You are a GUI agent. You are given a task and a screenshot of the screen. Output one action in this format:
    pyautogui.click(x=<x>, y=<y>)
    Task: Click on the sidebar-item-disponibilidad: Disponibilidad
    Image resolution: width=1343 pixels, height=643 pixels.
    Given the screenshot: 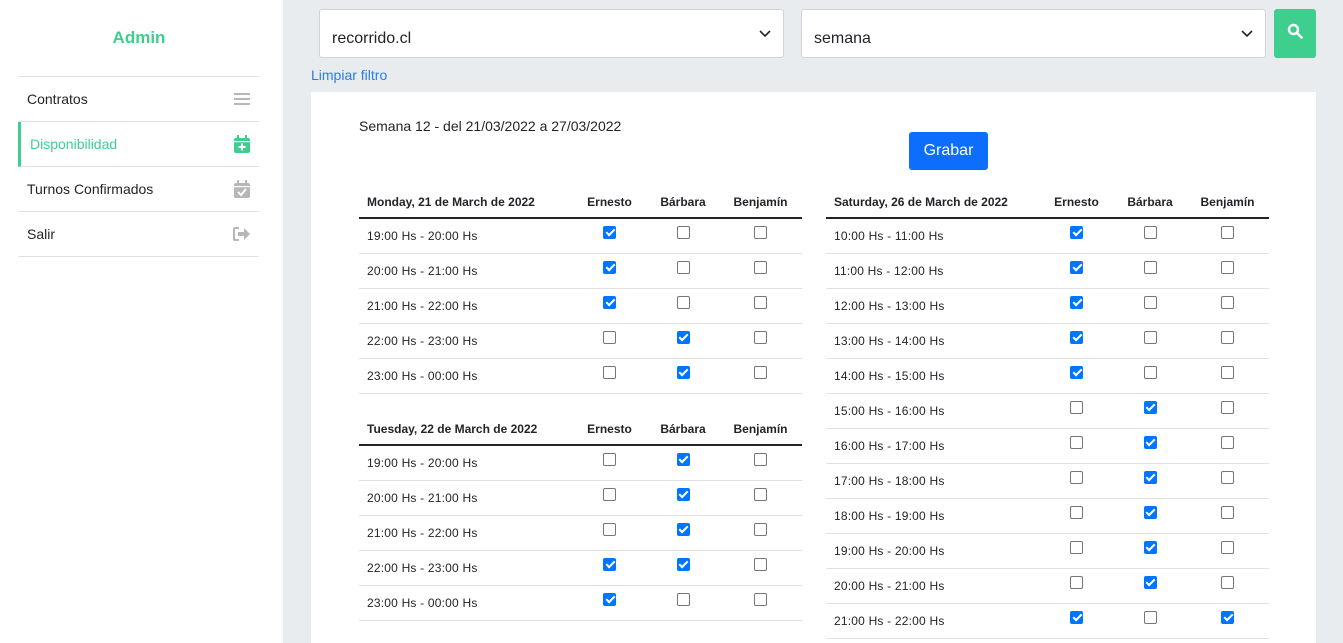 What is the action you would take?
    pyautogui.click(x=138, y=144)
    